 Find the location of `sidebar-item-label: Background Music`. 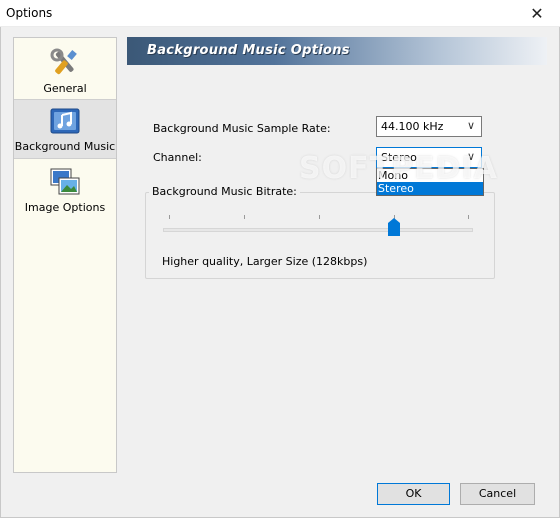

sidebar-item-label: Background Music is located at coordinates (65, 146).